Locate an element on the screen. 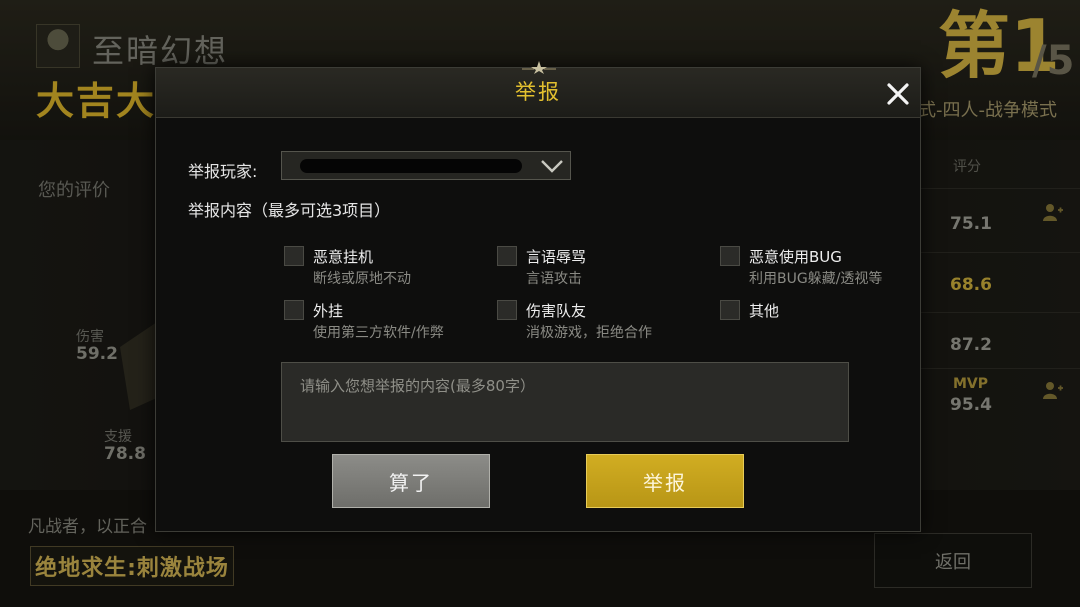 This screenshot has width=1080, height=607. report-detail-input is located at coordinates (565, 402).